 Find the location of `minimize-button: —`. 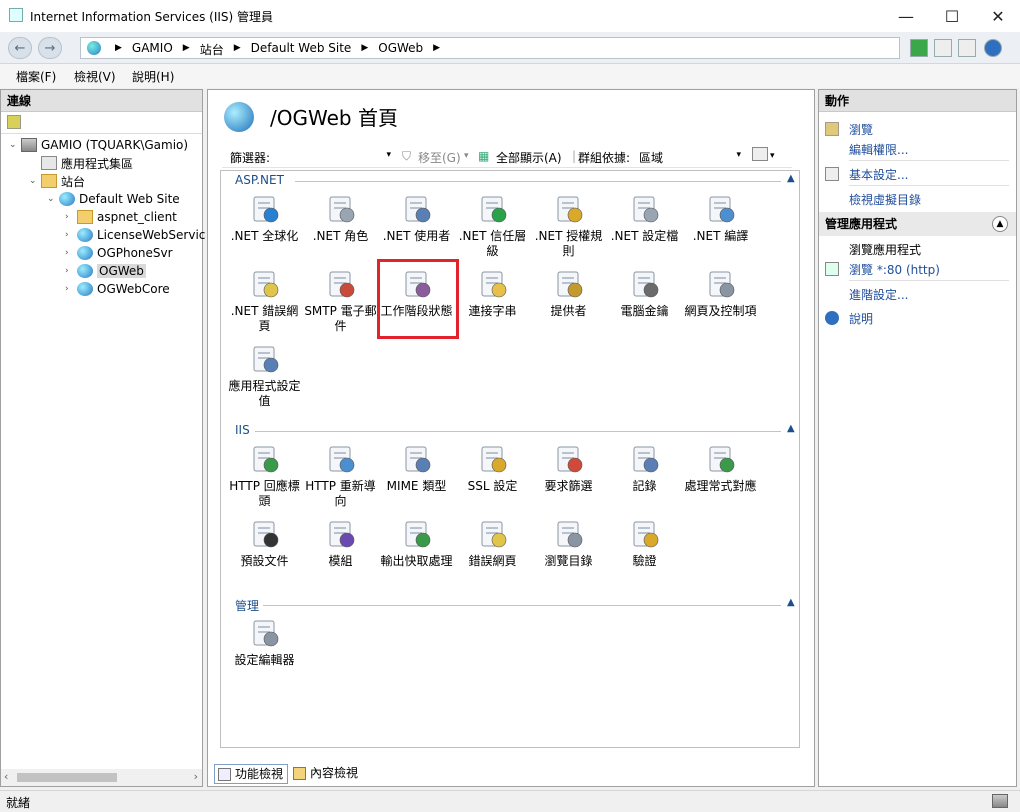

minimize-button: — is located at coordinates (906, 16).